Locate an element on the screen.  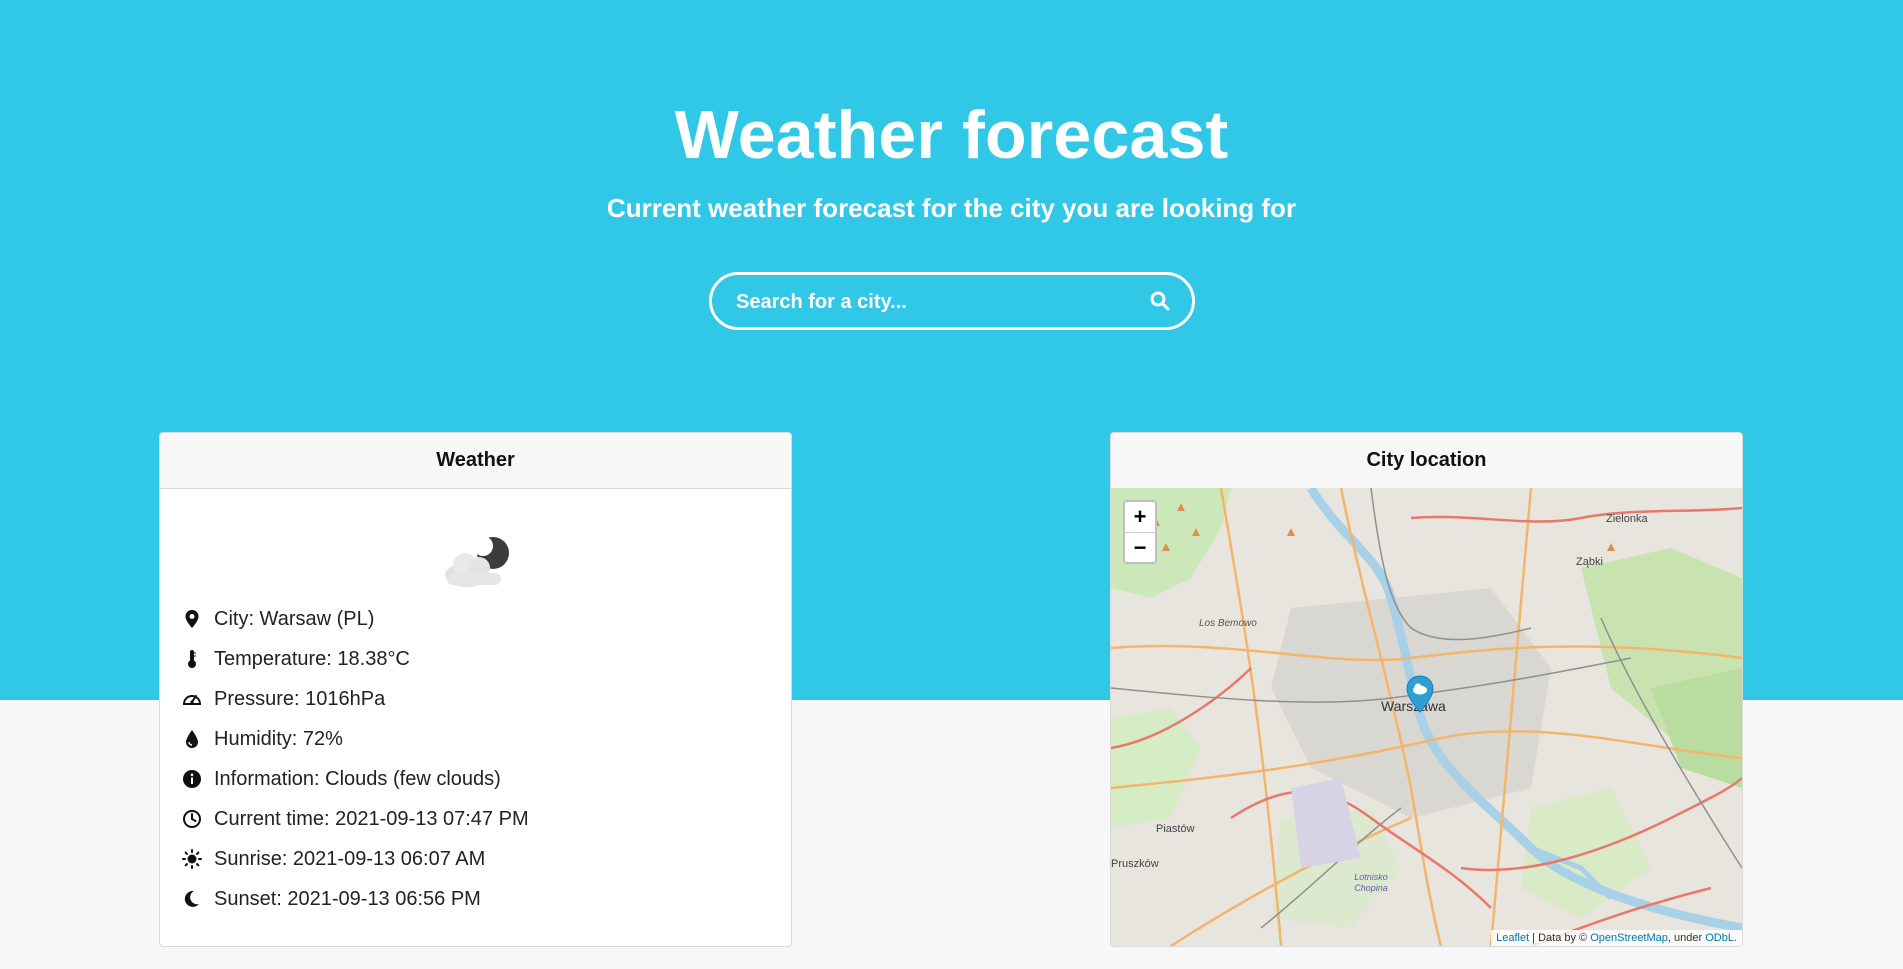
gauge-icon is located at coordinates (192, 700).